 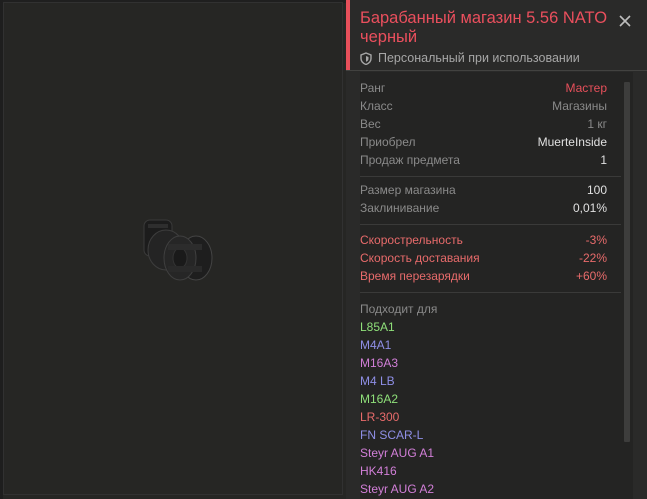 What do you see at coordinates (603, 160) in the screenshot?
I see `info-value: 1` at bounding box center [603, 160].